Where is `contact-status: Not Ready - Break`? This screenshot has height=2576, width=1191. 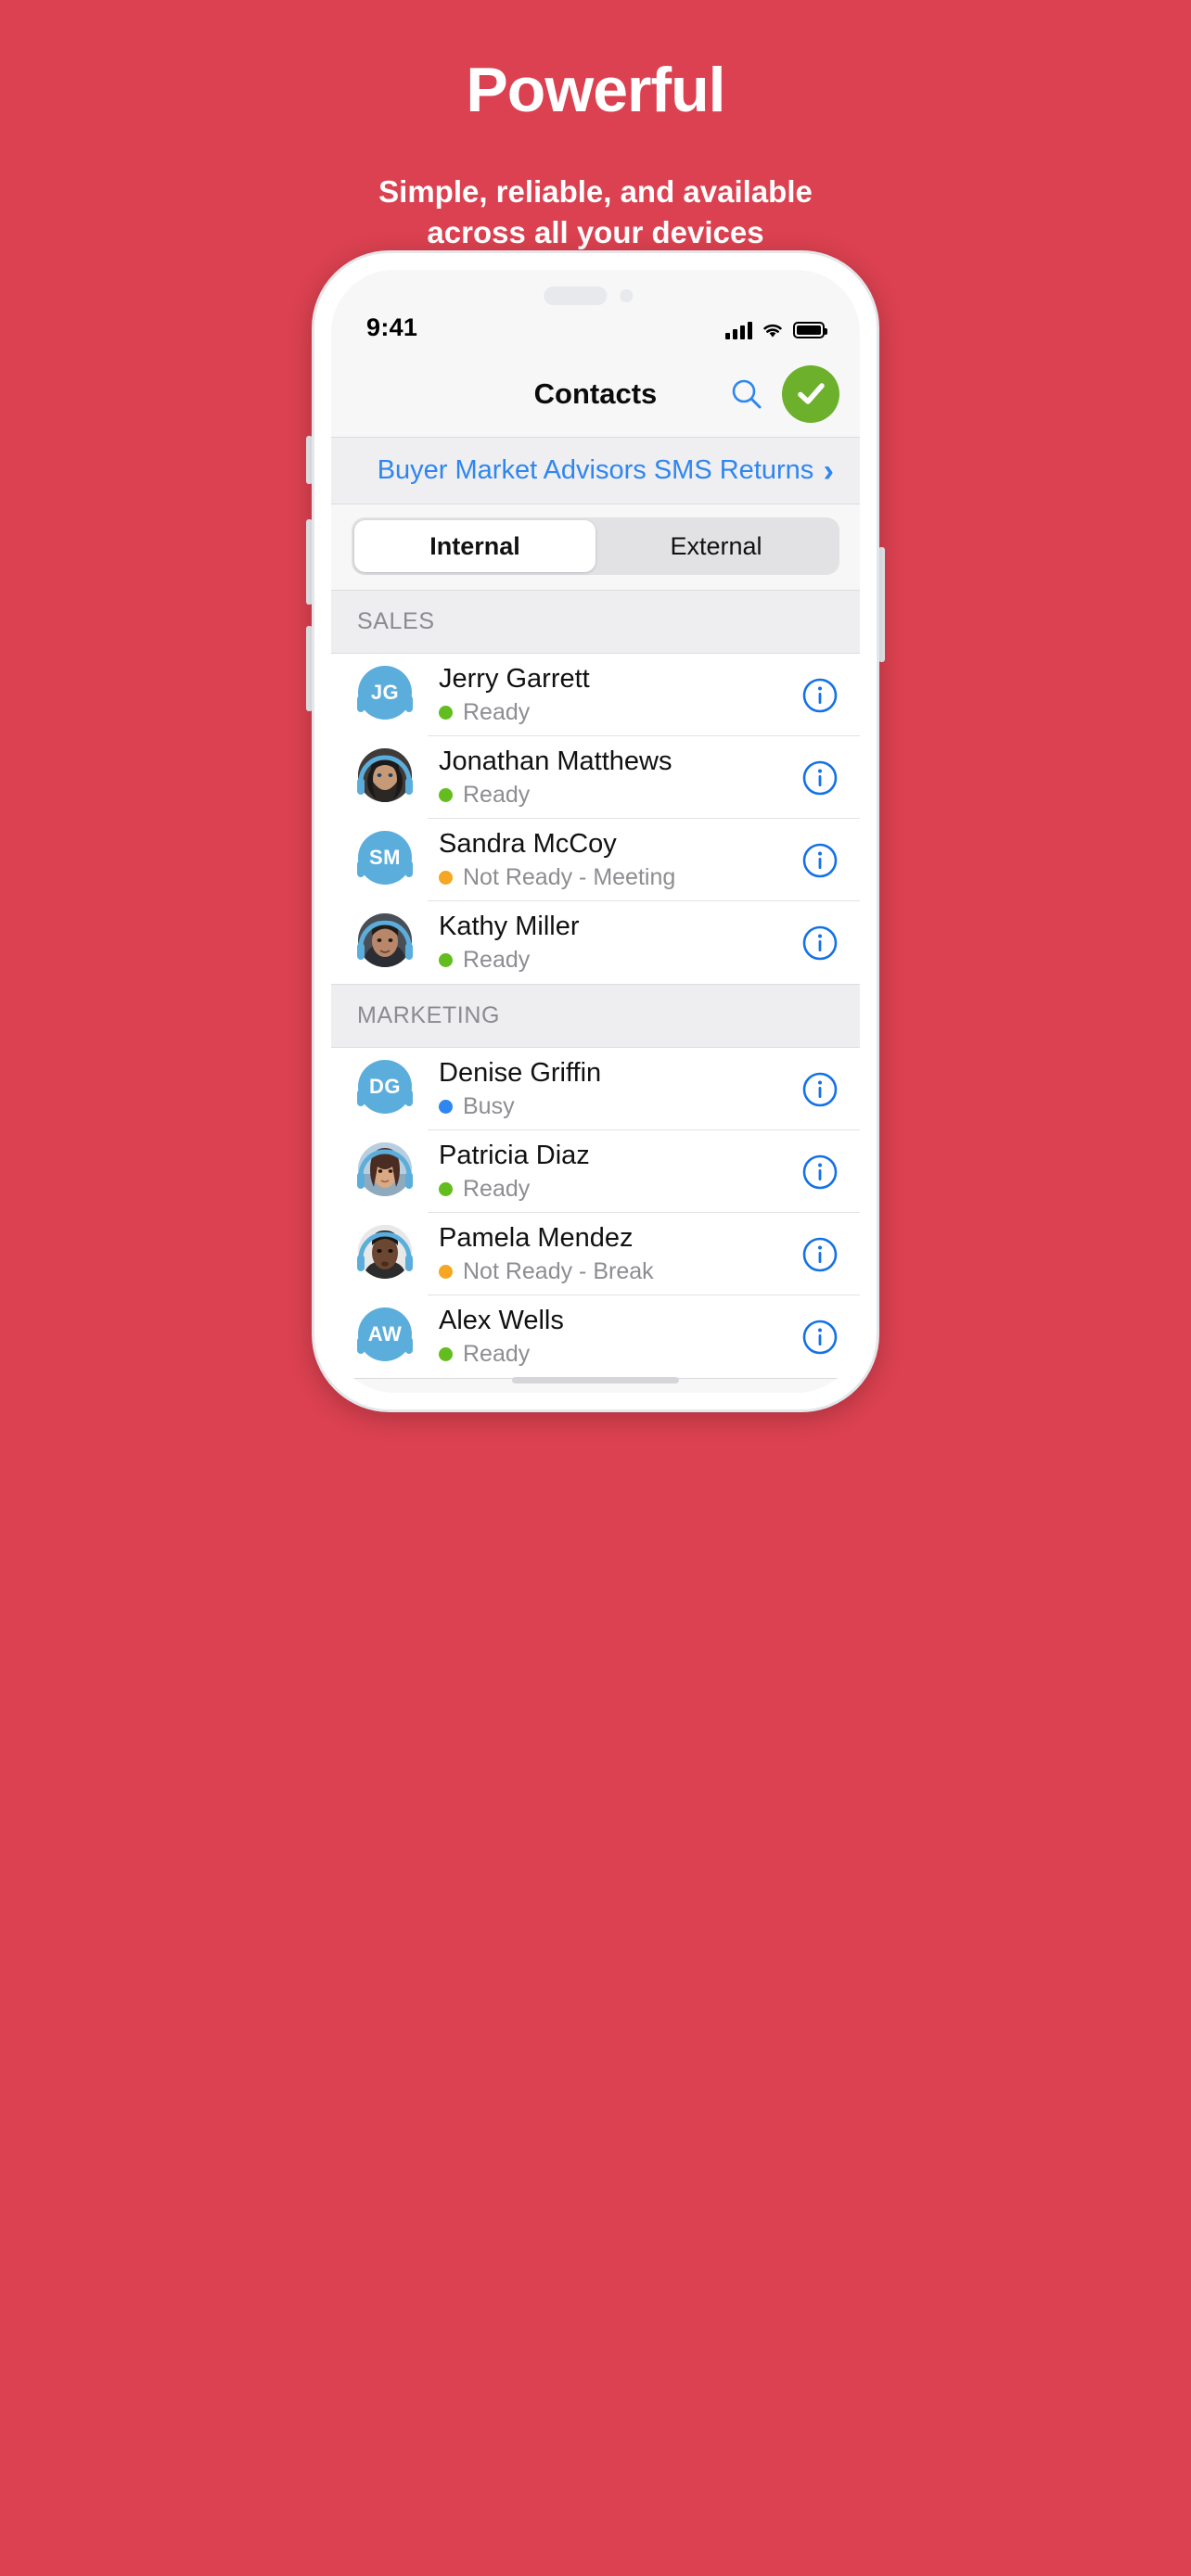 contact-status: Not Ready - Break is located at coordinates (546, 1271).